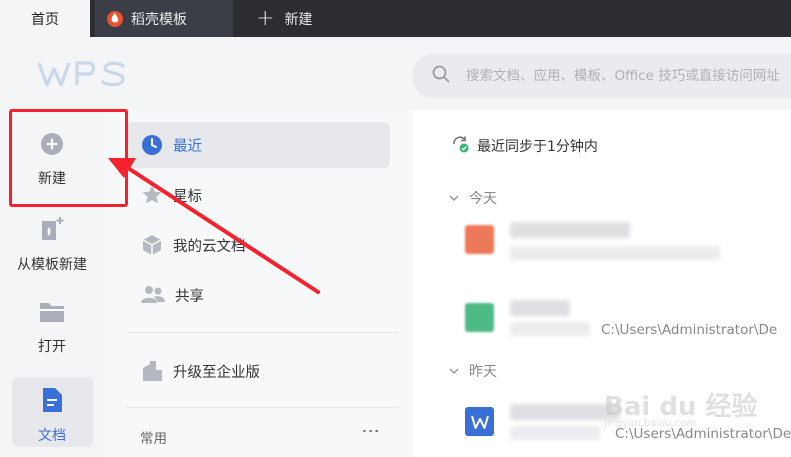 The width and height of the screenshot is (791, 457). Describe the element at coordinates (153, 295) in the screenshot. I see `users-icon` at that location.